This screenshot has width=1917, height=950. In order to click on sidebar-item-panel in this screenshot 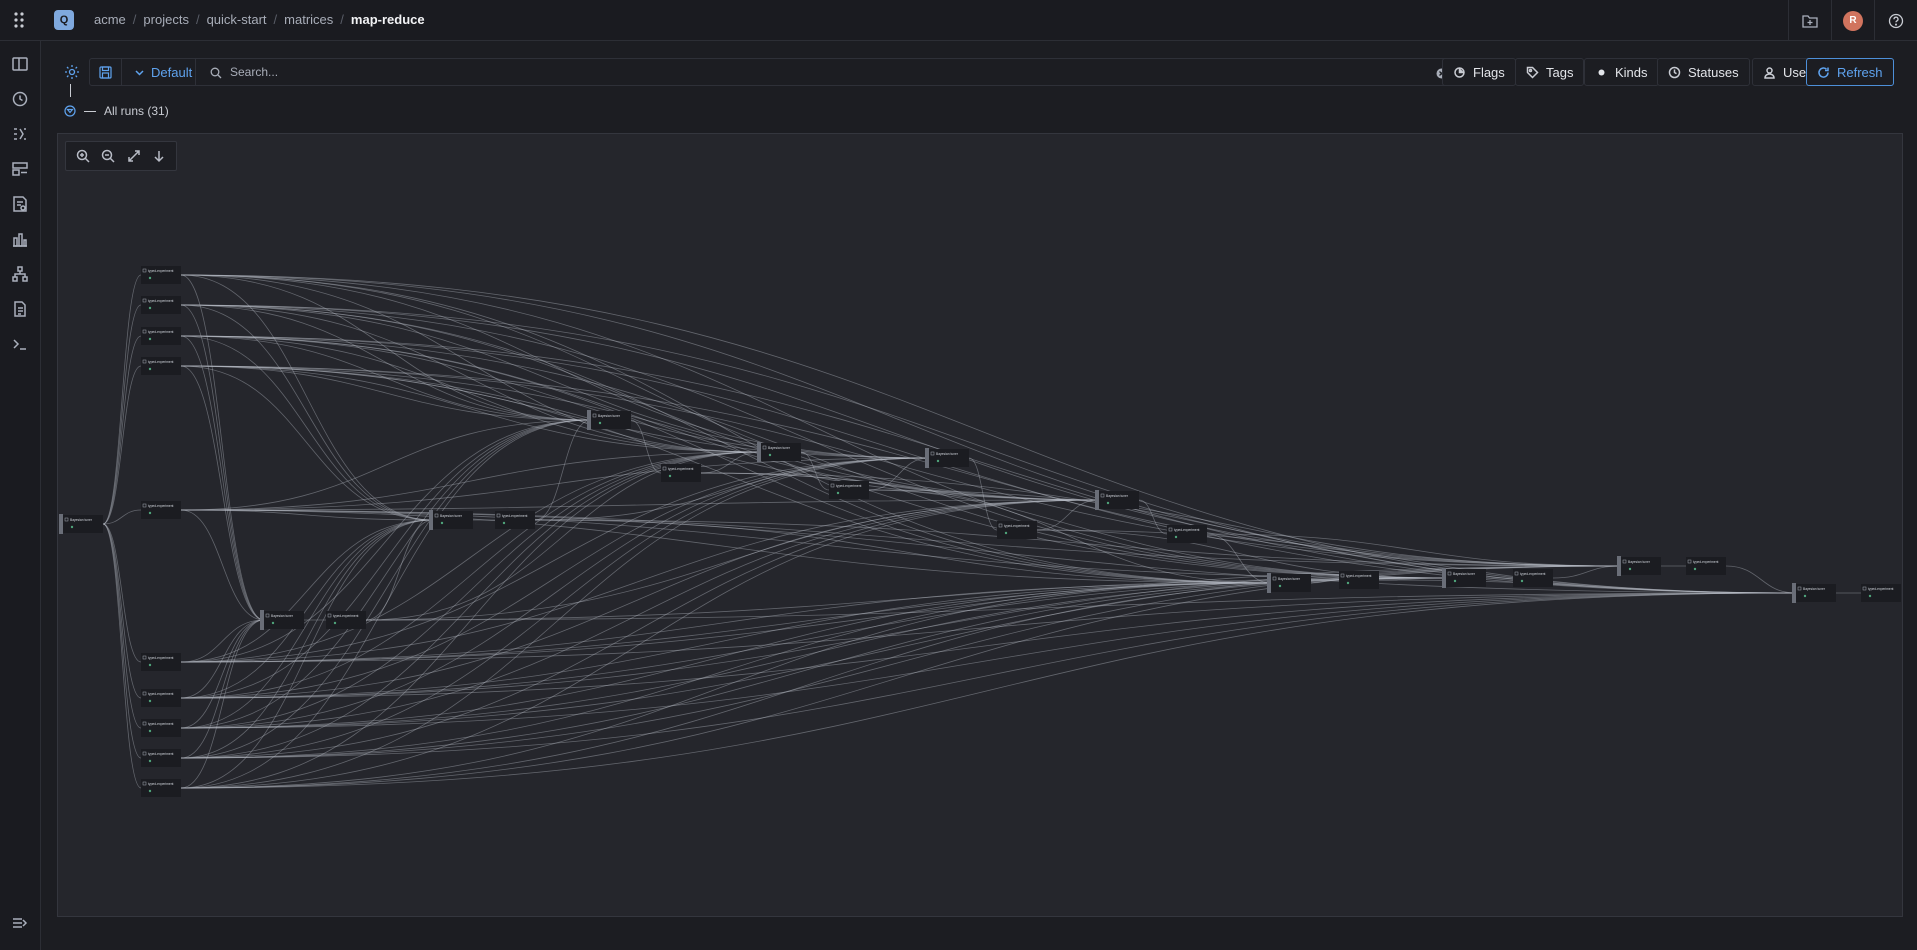, I will do `click(20, 64)`.